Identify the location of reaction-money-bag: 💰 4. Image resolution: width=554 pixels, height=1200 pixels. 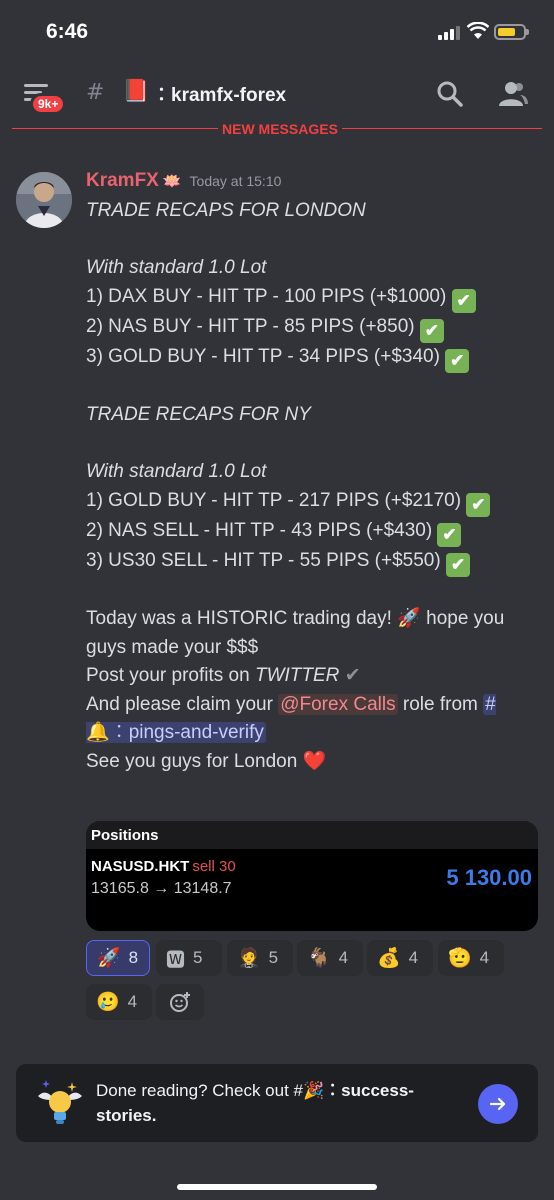
(400, 958).